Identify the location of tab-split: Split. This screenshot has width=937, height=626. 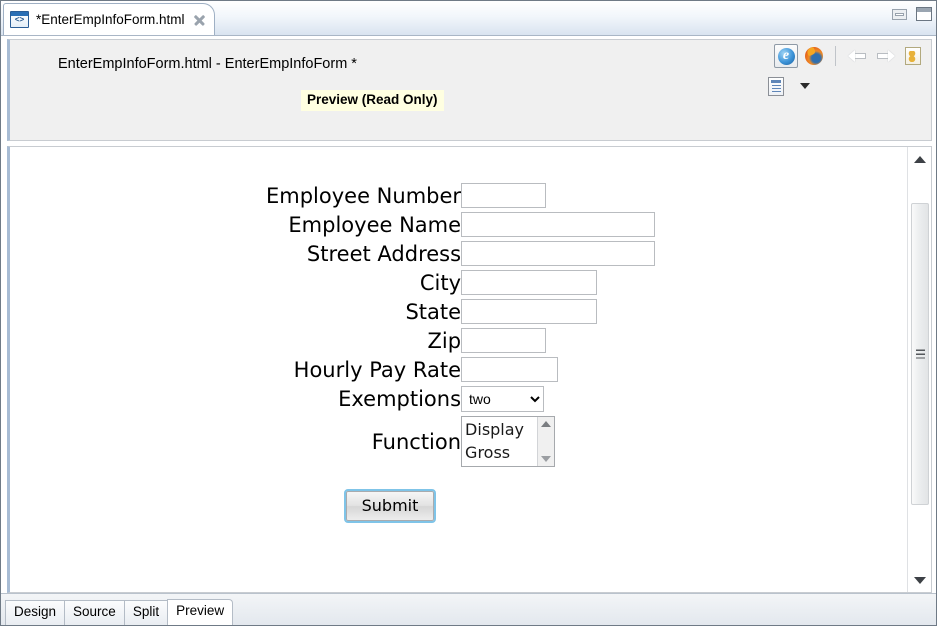
(146, 612).